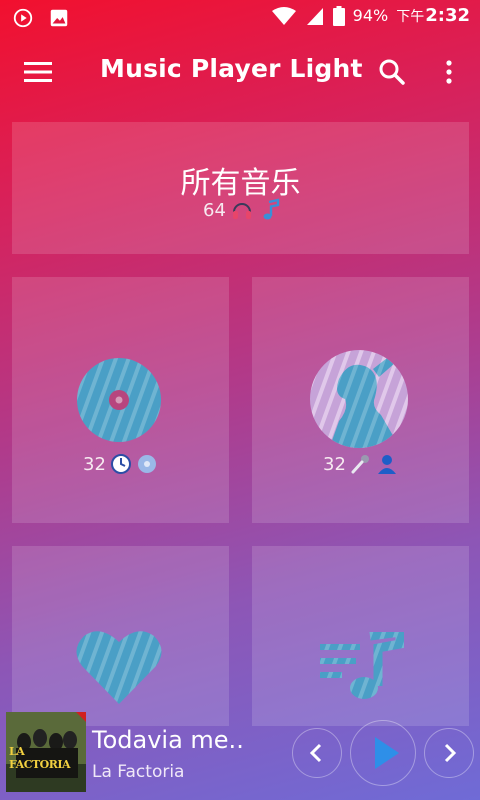  Describe the element at coordinates (38, 72) in the screenshot. I see `hamburger-menu-icon` at that location.